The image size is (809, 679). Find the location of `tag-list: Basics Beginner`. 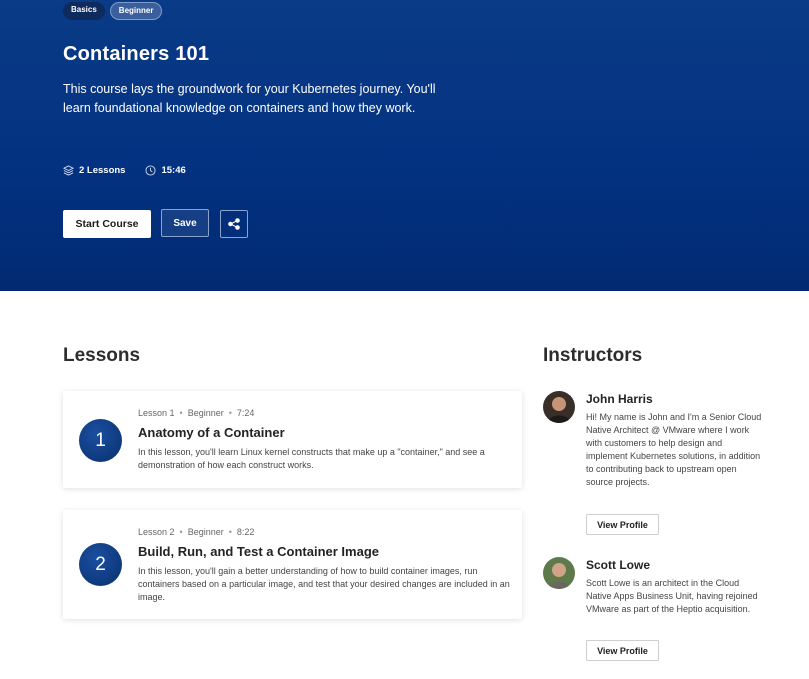

tag-list: Basics Beginner is located at coordinates (113, 11).